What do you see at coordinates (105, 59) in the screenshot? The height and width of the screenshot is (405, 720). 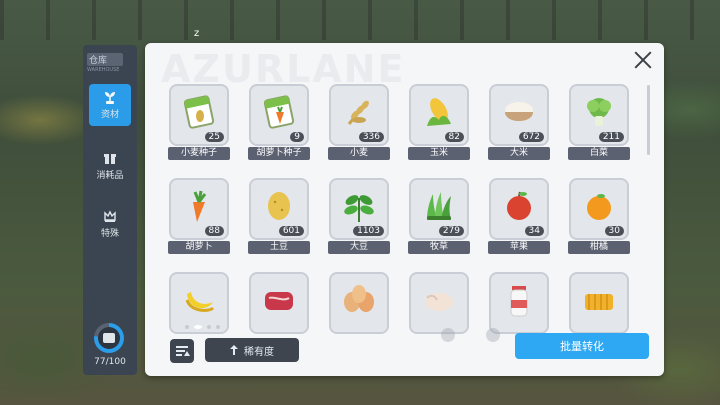 I see `sidebar-title-text: 仓库` at bounding box center [105, 59].